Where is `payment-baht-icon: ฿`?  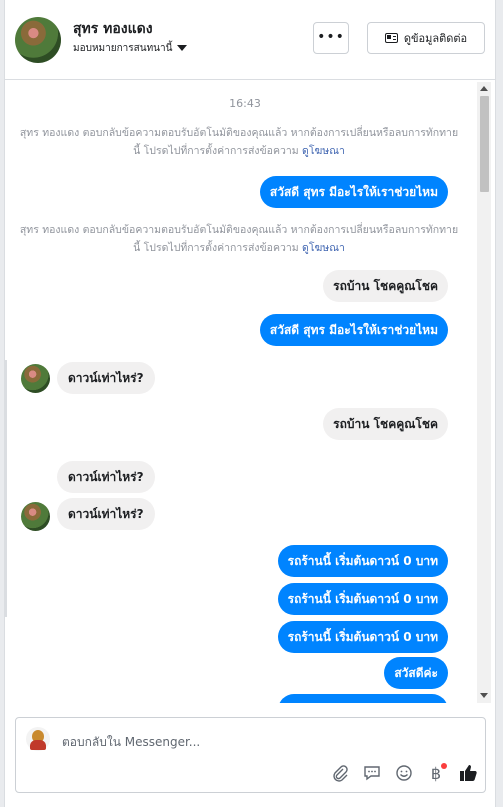
payment-baht-icon: ฿ is located at coordinates (436, 773).